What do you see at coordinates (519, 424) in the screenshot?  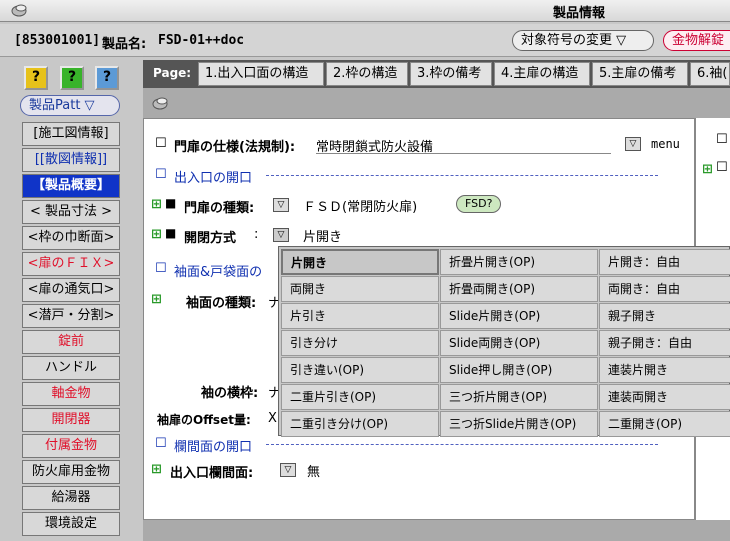 I see `option-cell: 三つ折Slide片開き(OP)` at bounding box center [519, 424].